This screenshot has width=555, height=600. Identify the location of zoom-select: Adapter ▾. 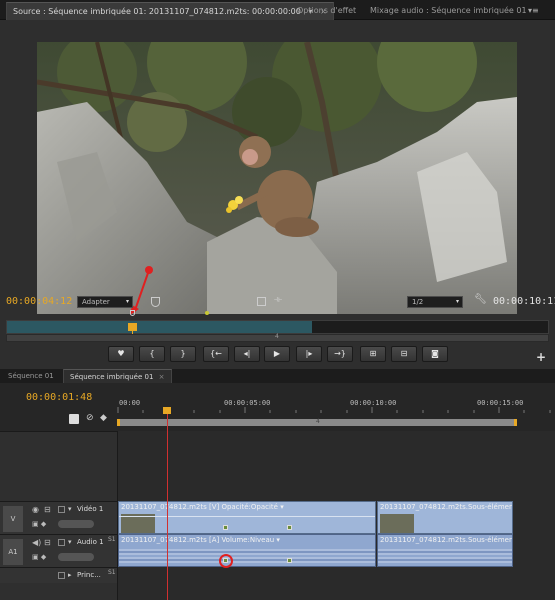
(105, 302).